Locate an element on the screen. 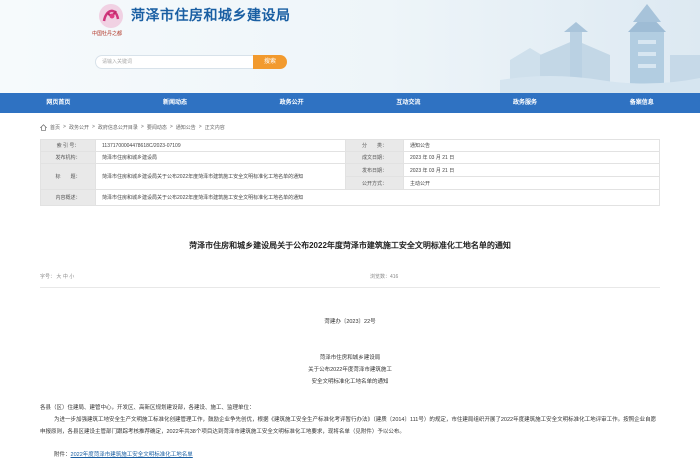 The width and height of the screenshot is (700, 468). peony-logo-icon is located at coordinates (111, 16).